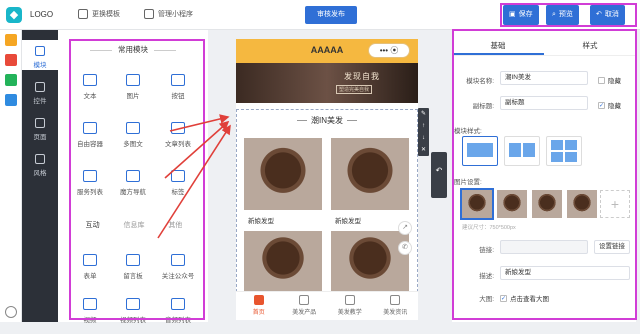 This screenshot has width=640, height=334. What do you see at coordinates (423, 138) in the screenshot?
I see `move-down-icon: ↓` at bounding box center [423, 138].